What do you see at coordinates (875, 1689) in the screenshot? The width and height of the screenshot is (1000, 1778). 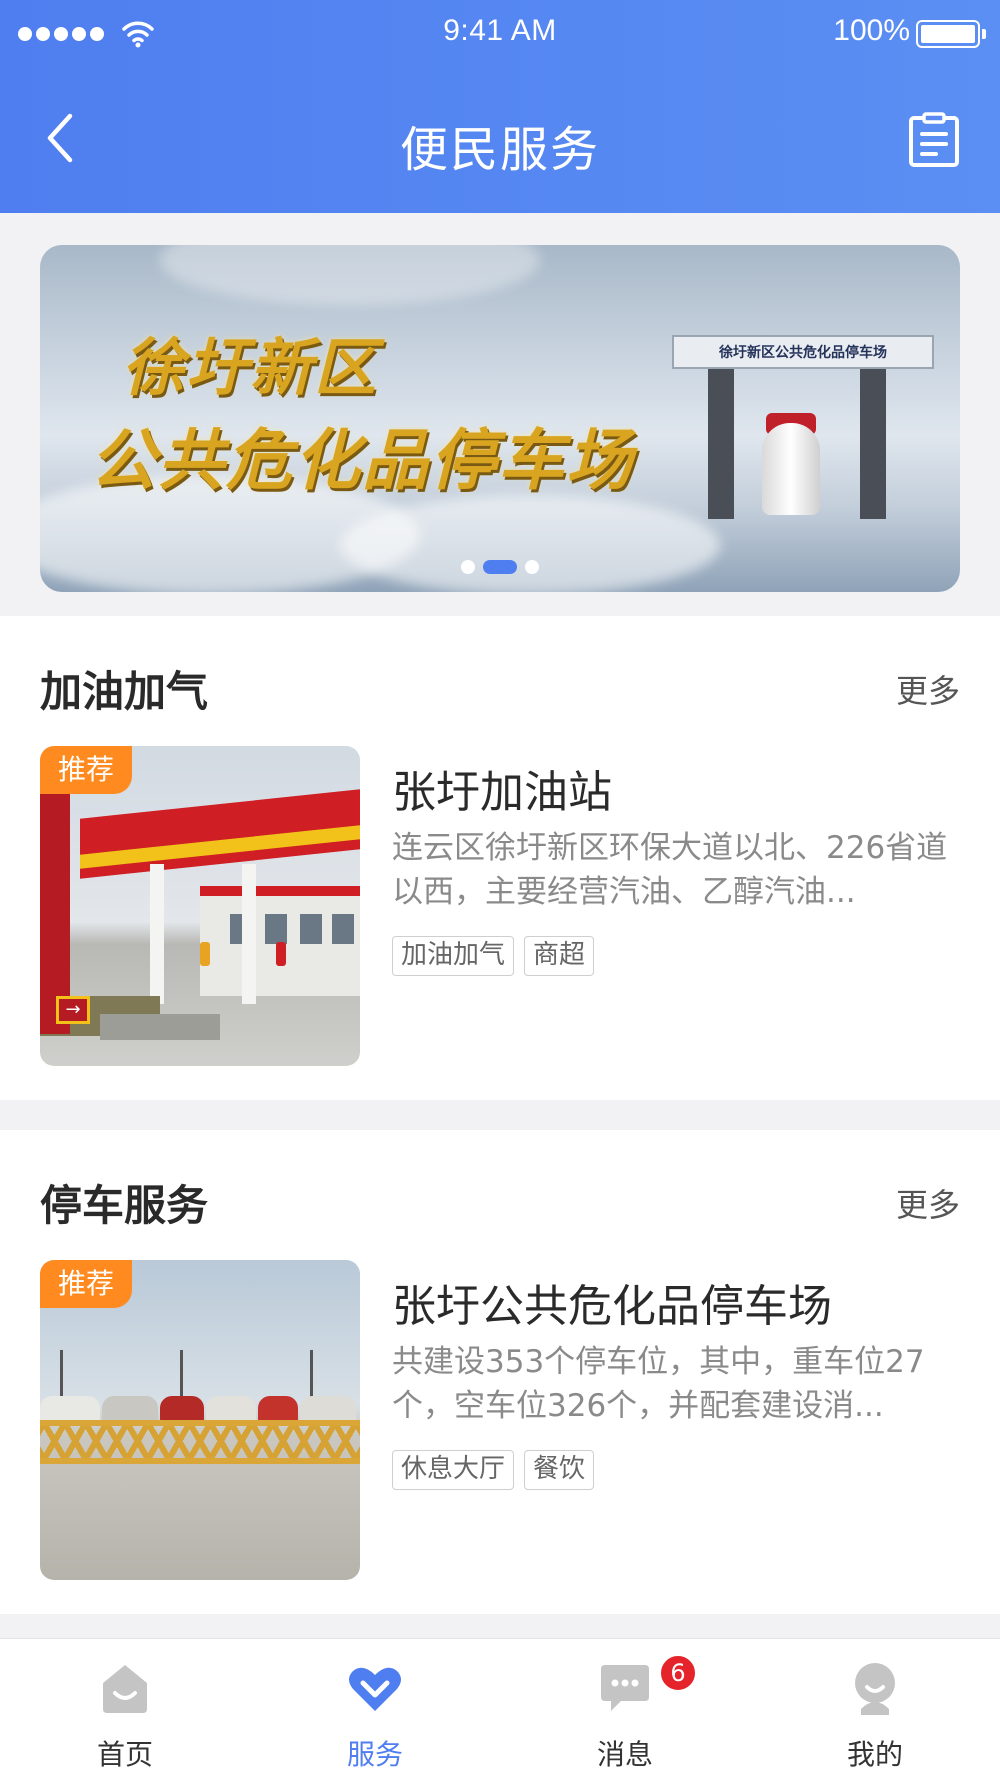 I see `profile-icon` at bounding box center [875, 1689].